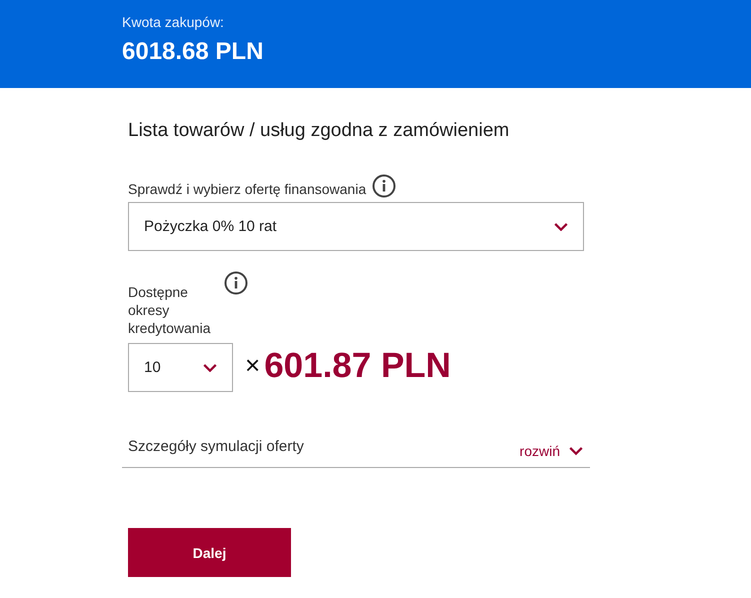 The image size is (751, 598). I want to click on period-select: 10, so click(180, 367).